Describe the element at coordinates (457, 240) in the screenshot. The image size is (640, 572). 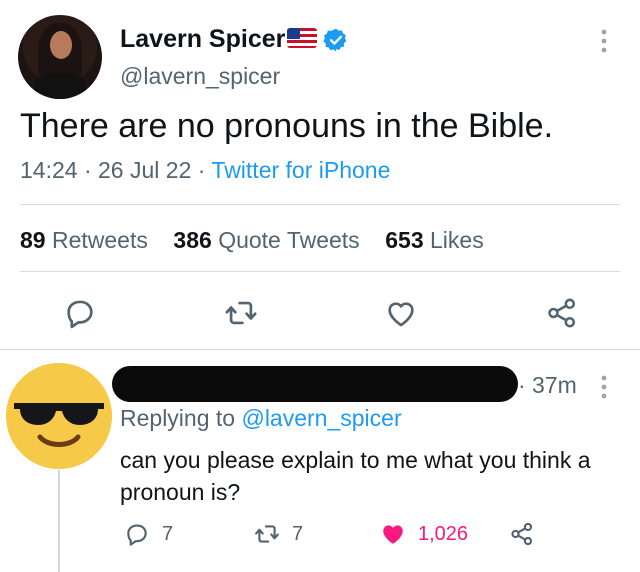
I see `likes-label: Likes` at that location.